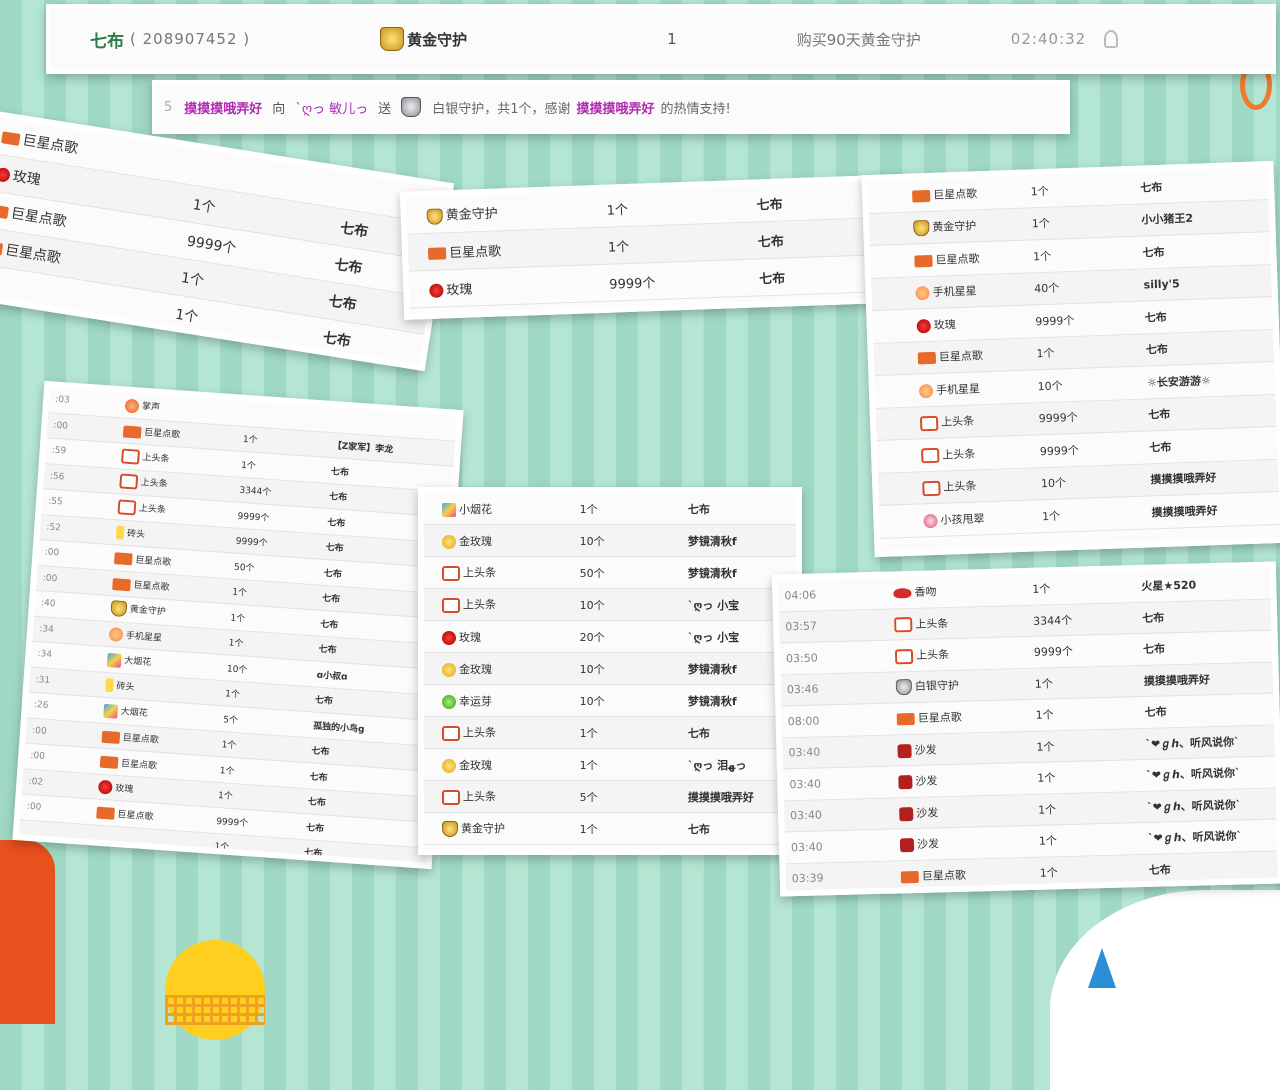 The width and height of the screenshot is (1280, 1090). Describe the element at coordinates (373, 728) in the screenshot. I see `user-cell: 孤独的小鸟g` at that location.